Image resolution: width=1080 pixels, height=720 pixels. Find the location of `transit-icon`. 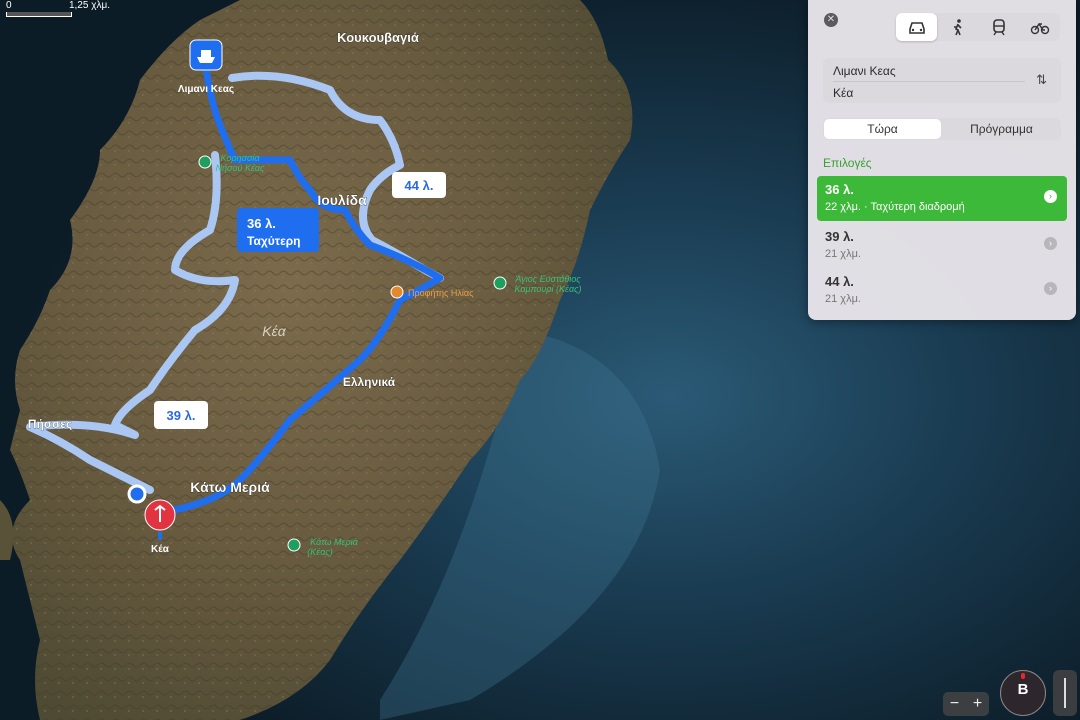

transit-icon is located at coordinates (998, 27).